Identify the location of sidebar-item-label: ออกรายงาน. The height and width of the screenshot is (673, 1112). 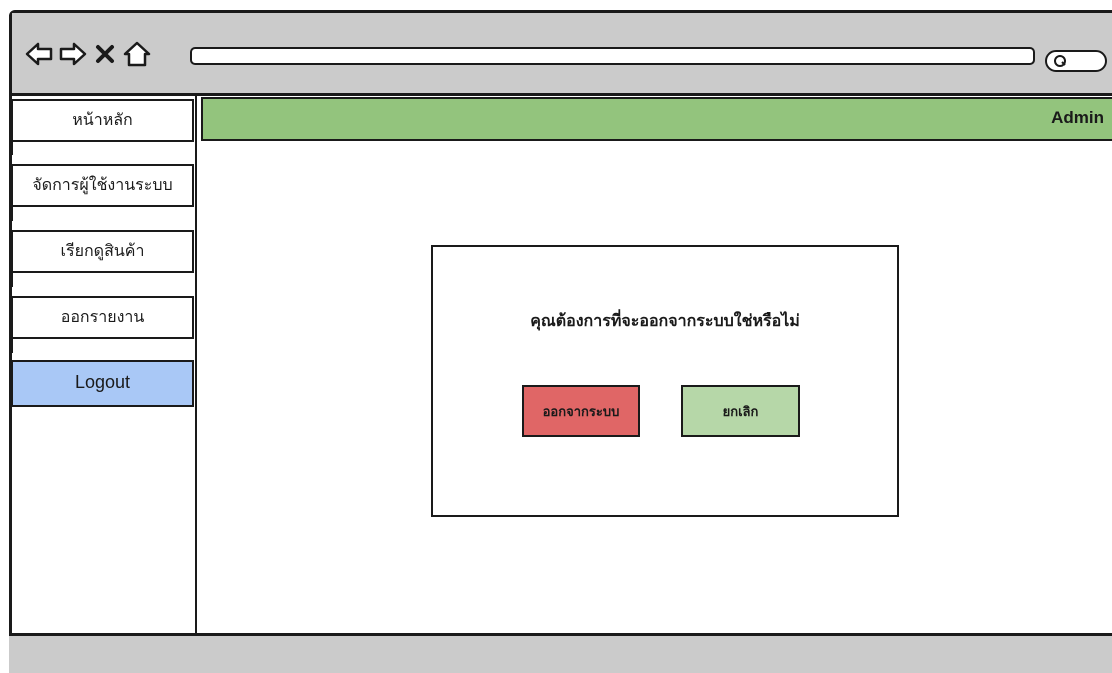
(102, 316).